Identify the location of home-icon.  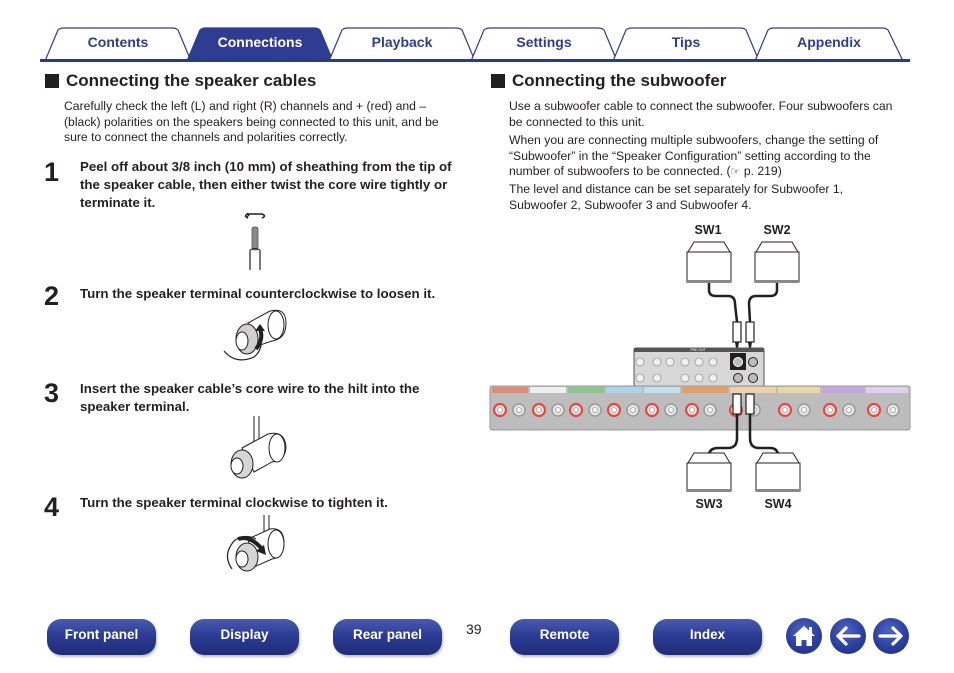
(804, 636).